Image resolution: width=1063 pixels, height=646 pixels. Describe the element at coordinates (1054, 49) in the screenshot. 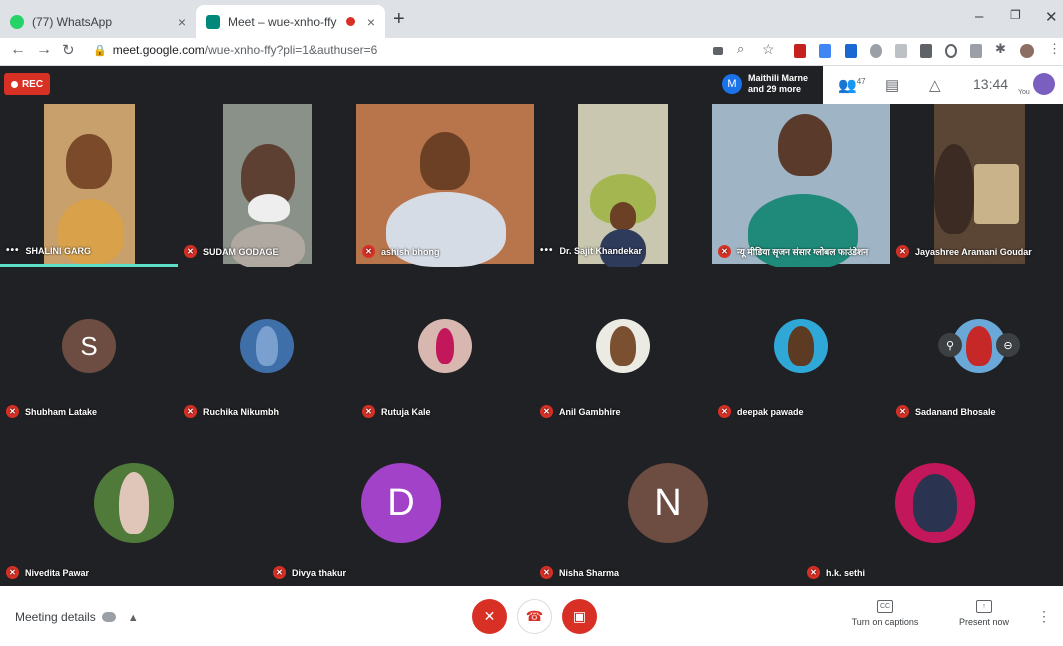

I see `kebab-menu-icon: ⋮` at that location.